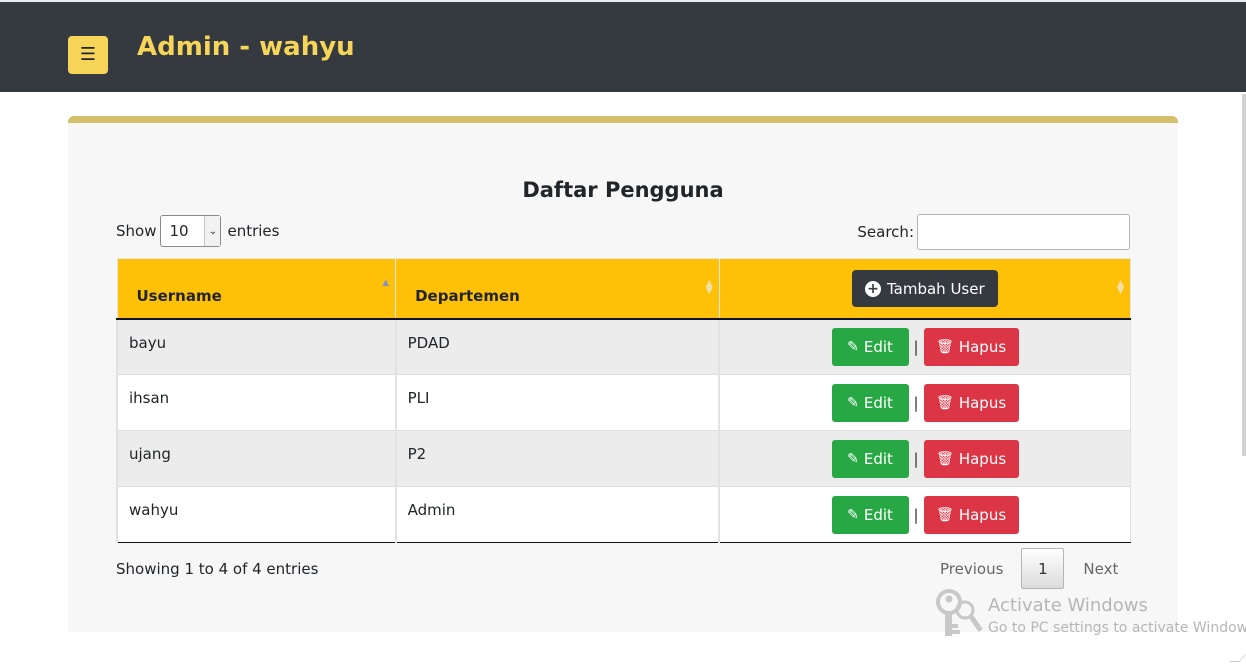  I want to click on top-navbar: ☰ Admin - wahyu, so click(623, 46).